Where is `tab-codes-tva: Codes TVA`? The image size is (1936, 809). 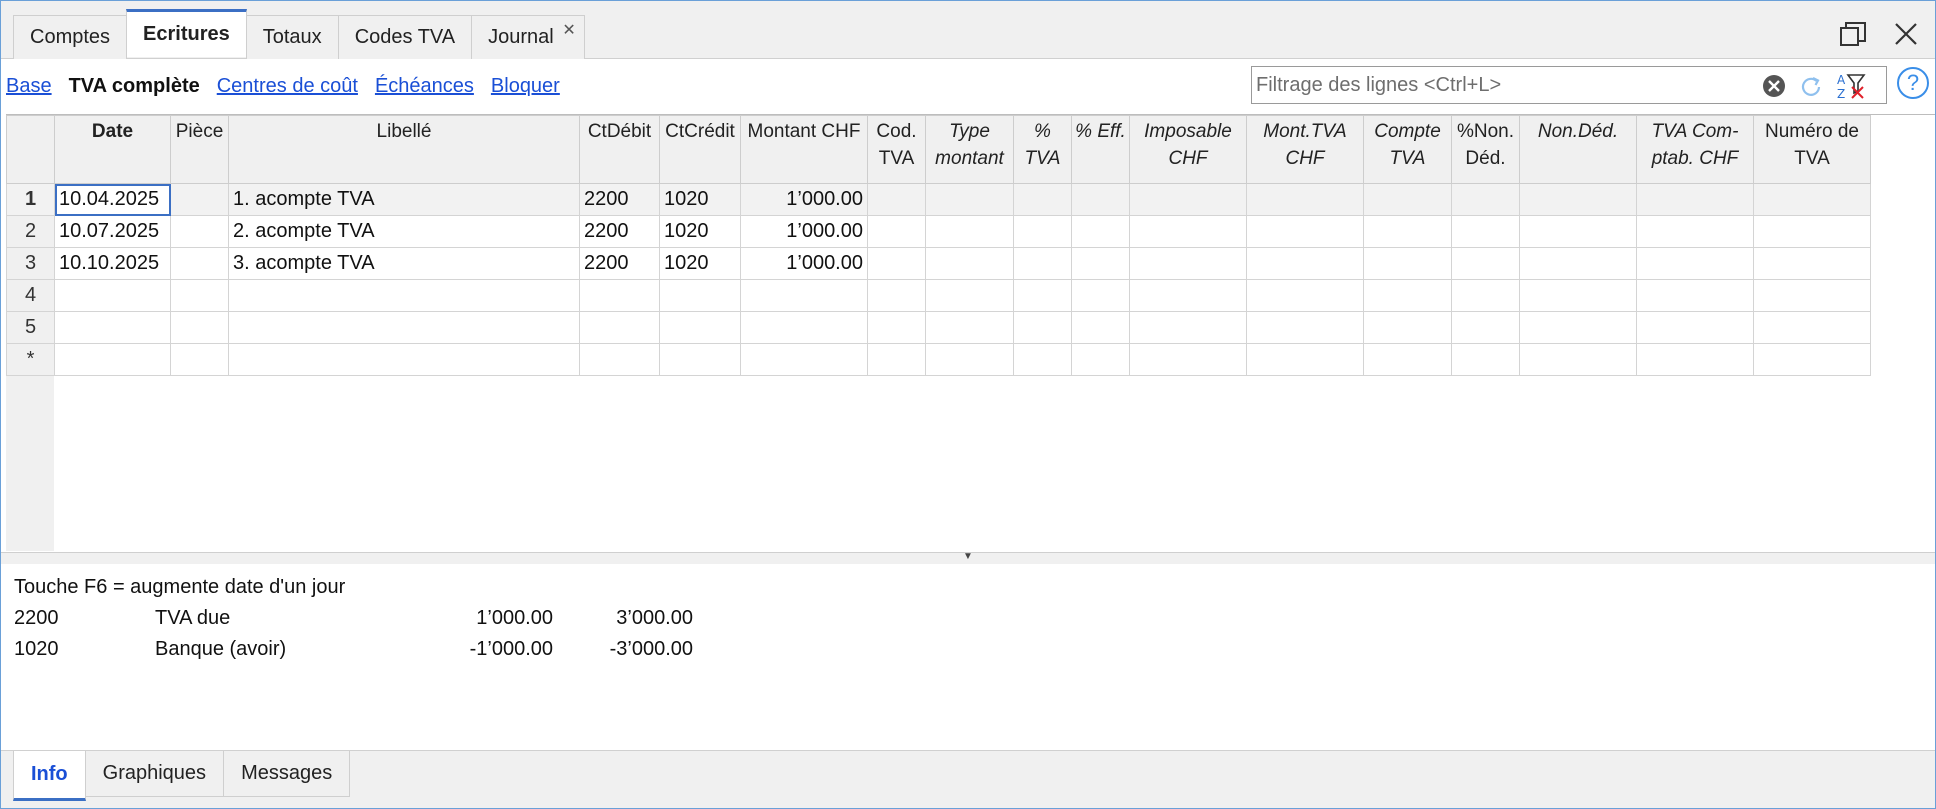 tab-codes-tva: Codes TVA is located at coordinates (405, 37).